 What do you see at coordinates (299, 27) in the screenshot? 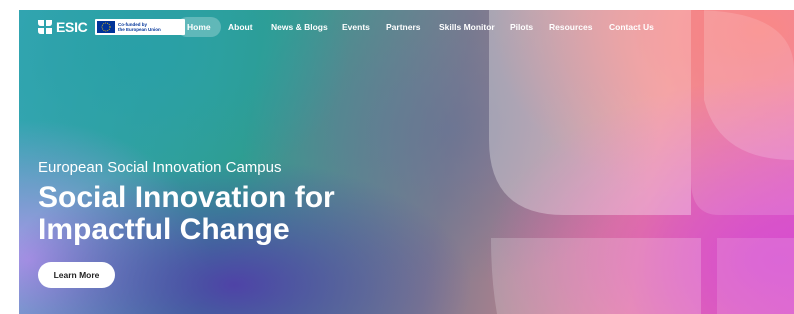
I see `nav-news-blogs: News & Blogs` at bounding box center [299, 27].